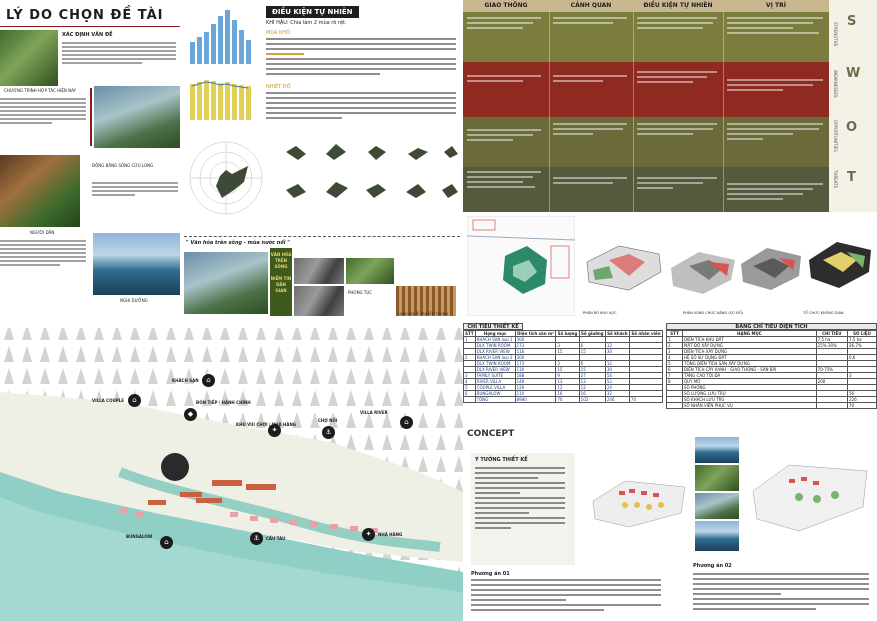  I want to click on floating-market-icon: ⚓, so click(328, 432).